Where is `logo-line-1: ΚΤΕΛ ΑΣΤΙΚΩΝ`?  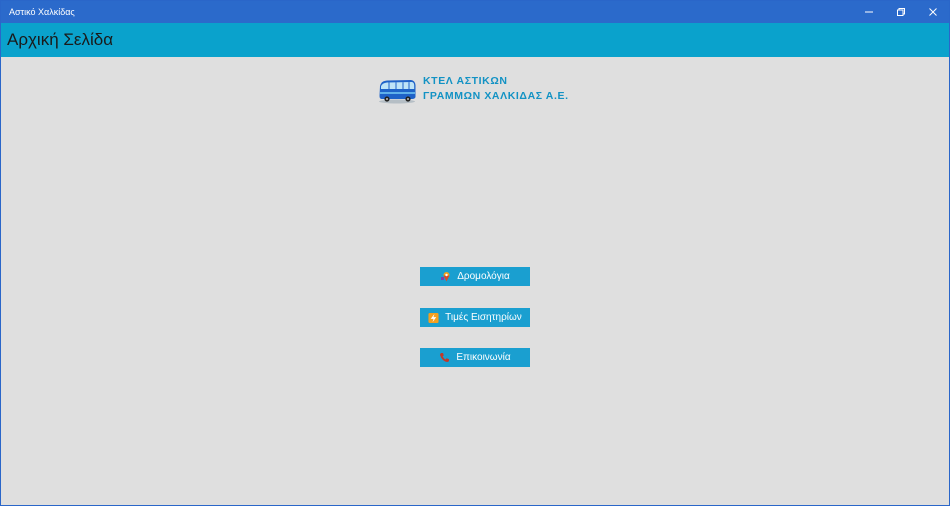 logo-line-1: ΚΤΕΛ ΑΣΤΙΚΩΝ is located at coordinates (465, 81).